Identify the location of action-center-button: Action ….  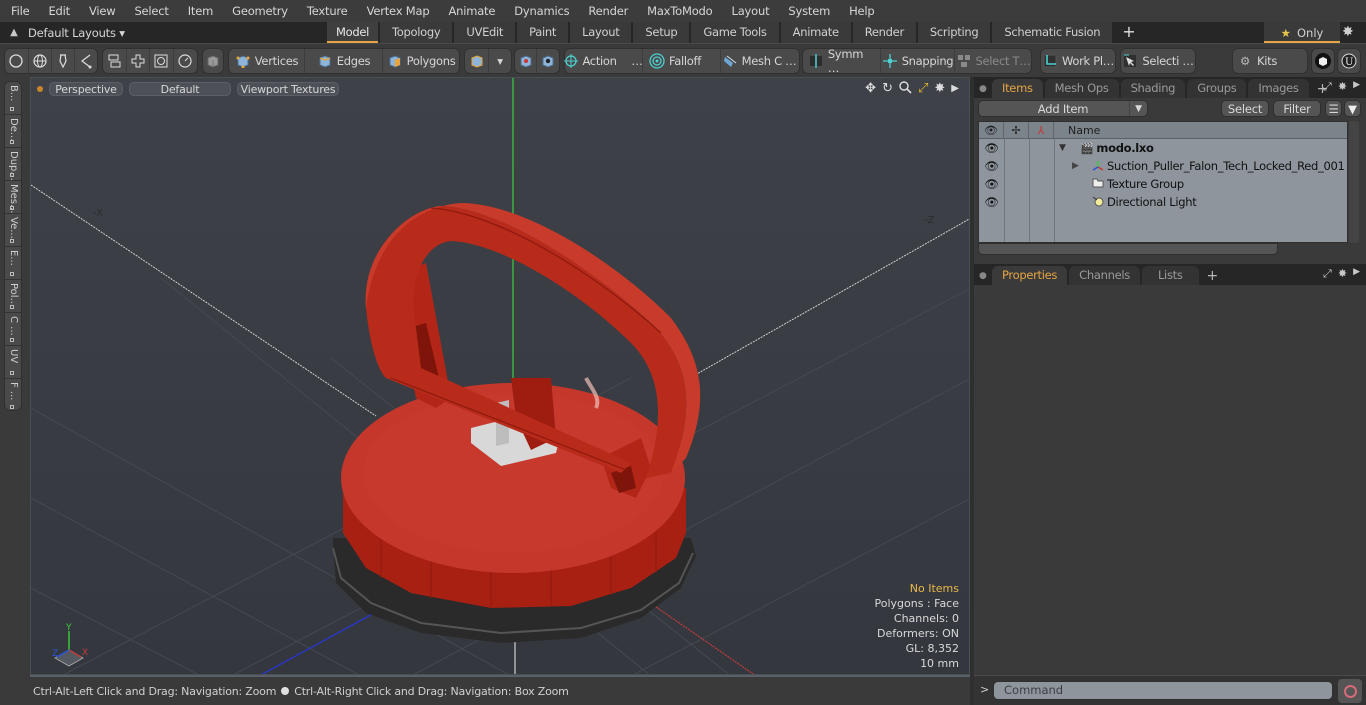
(603, 61).